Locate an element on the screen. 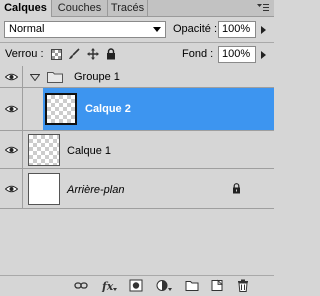 This screenshot has width=320, height=296. trash-delete-icon is located at coordinates (243, 285).